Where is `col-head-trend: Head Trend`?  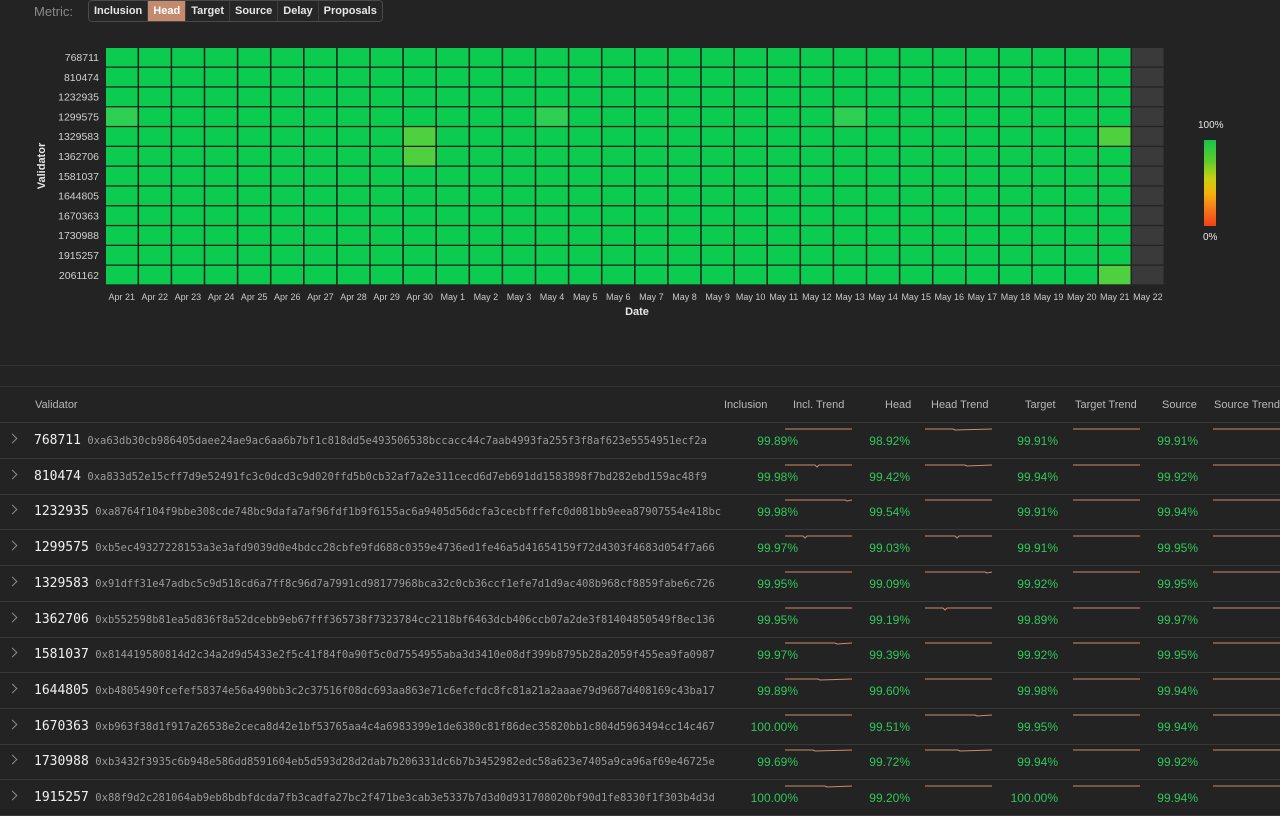 col-head-trend: Head Trend is located at coordinates (959, 405).